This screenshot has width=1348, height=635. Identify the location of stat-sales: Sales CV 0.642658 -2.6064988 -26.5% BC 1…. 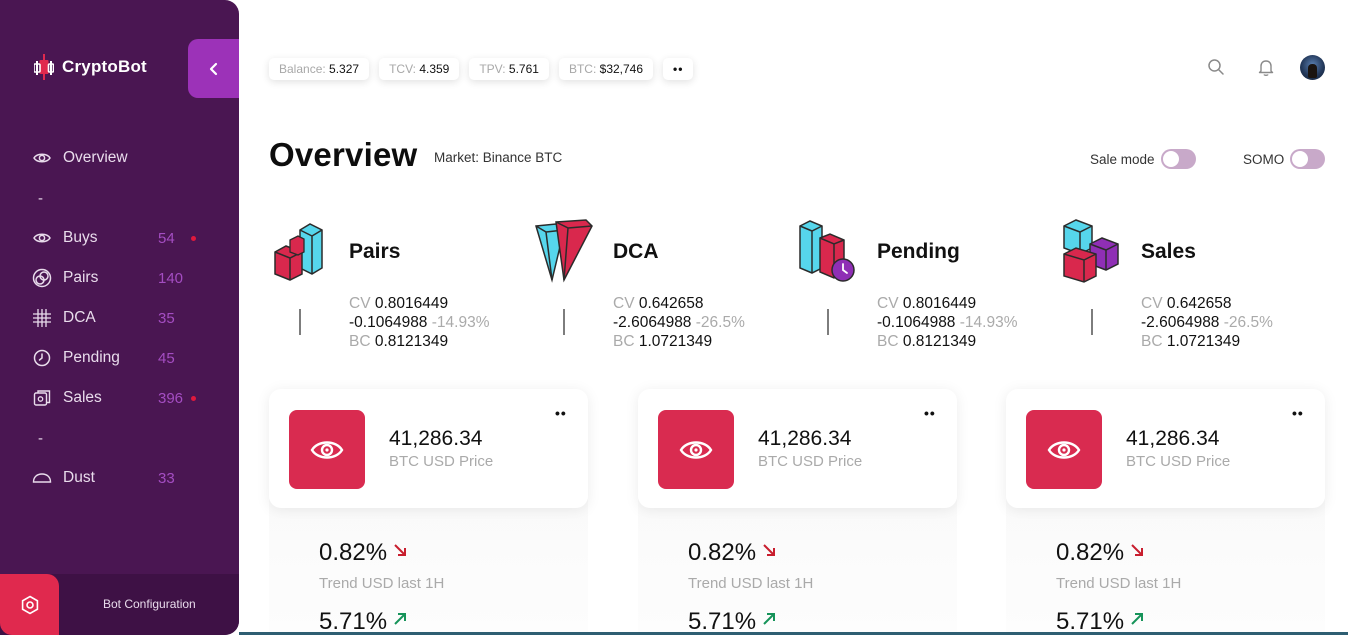
(1187, 288).